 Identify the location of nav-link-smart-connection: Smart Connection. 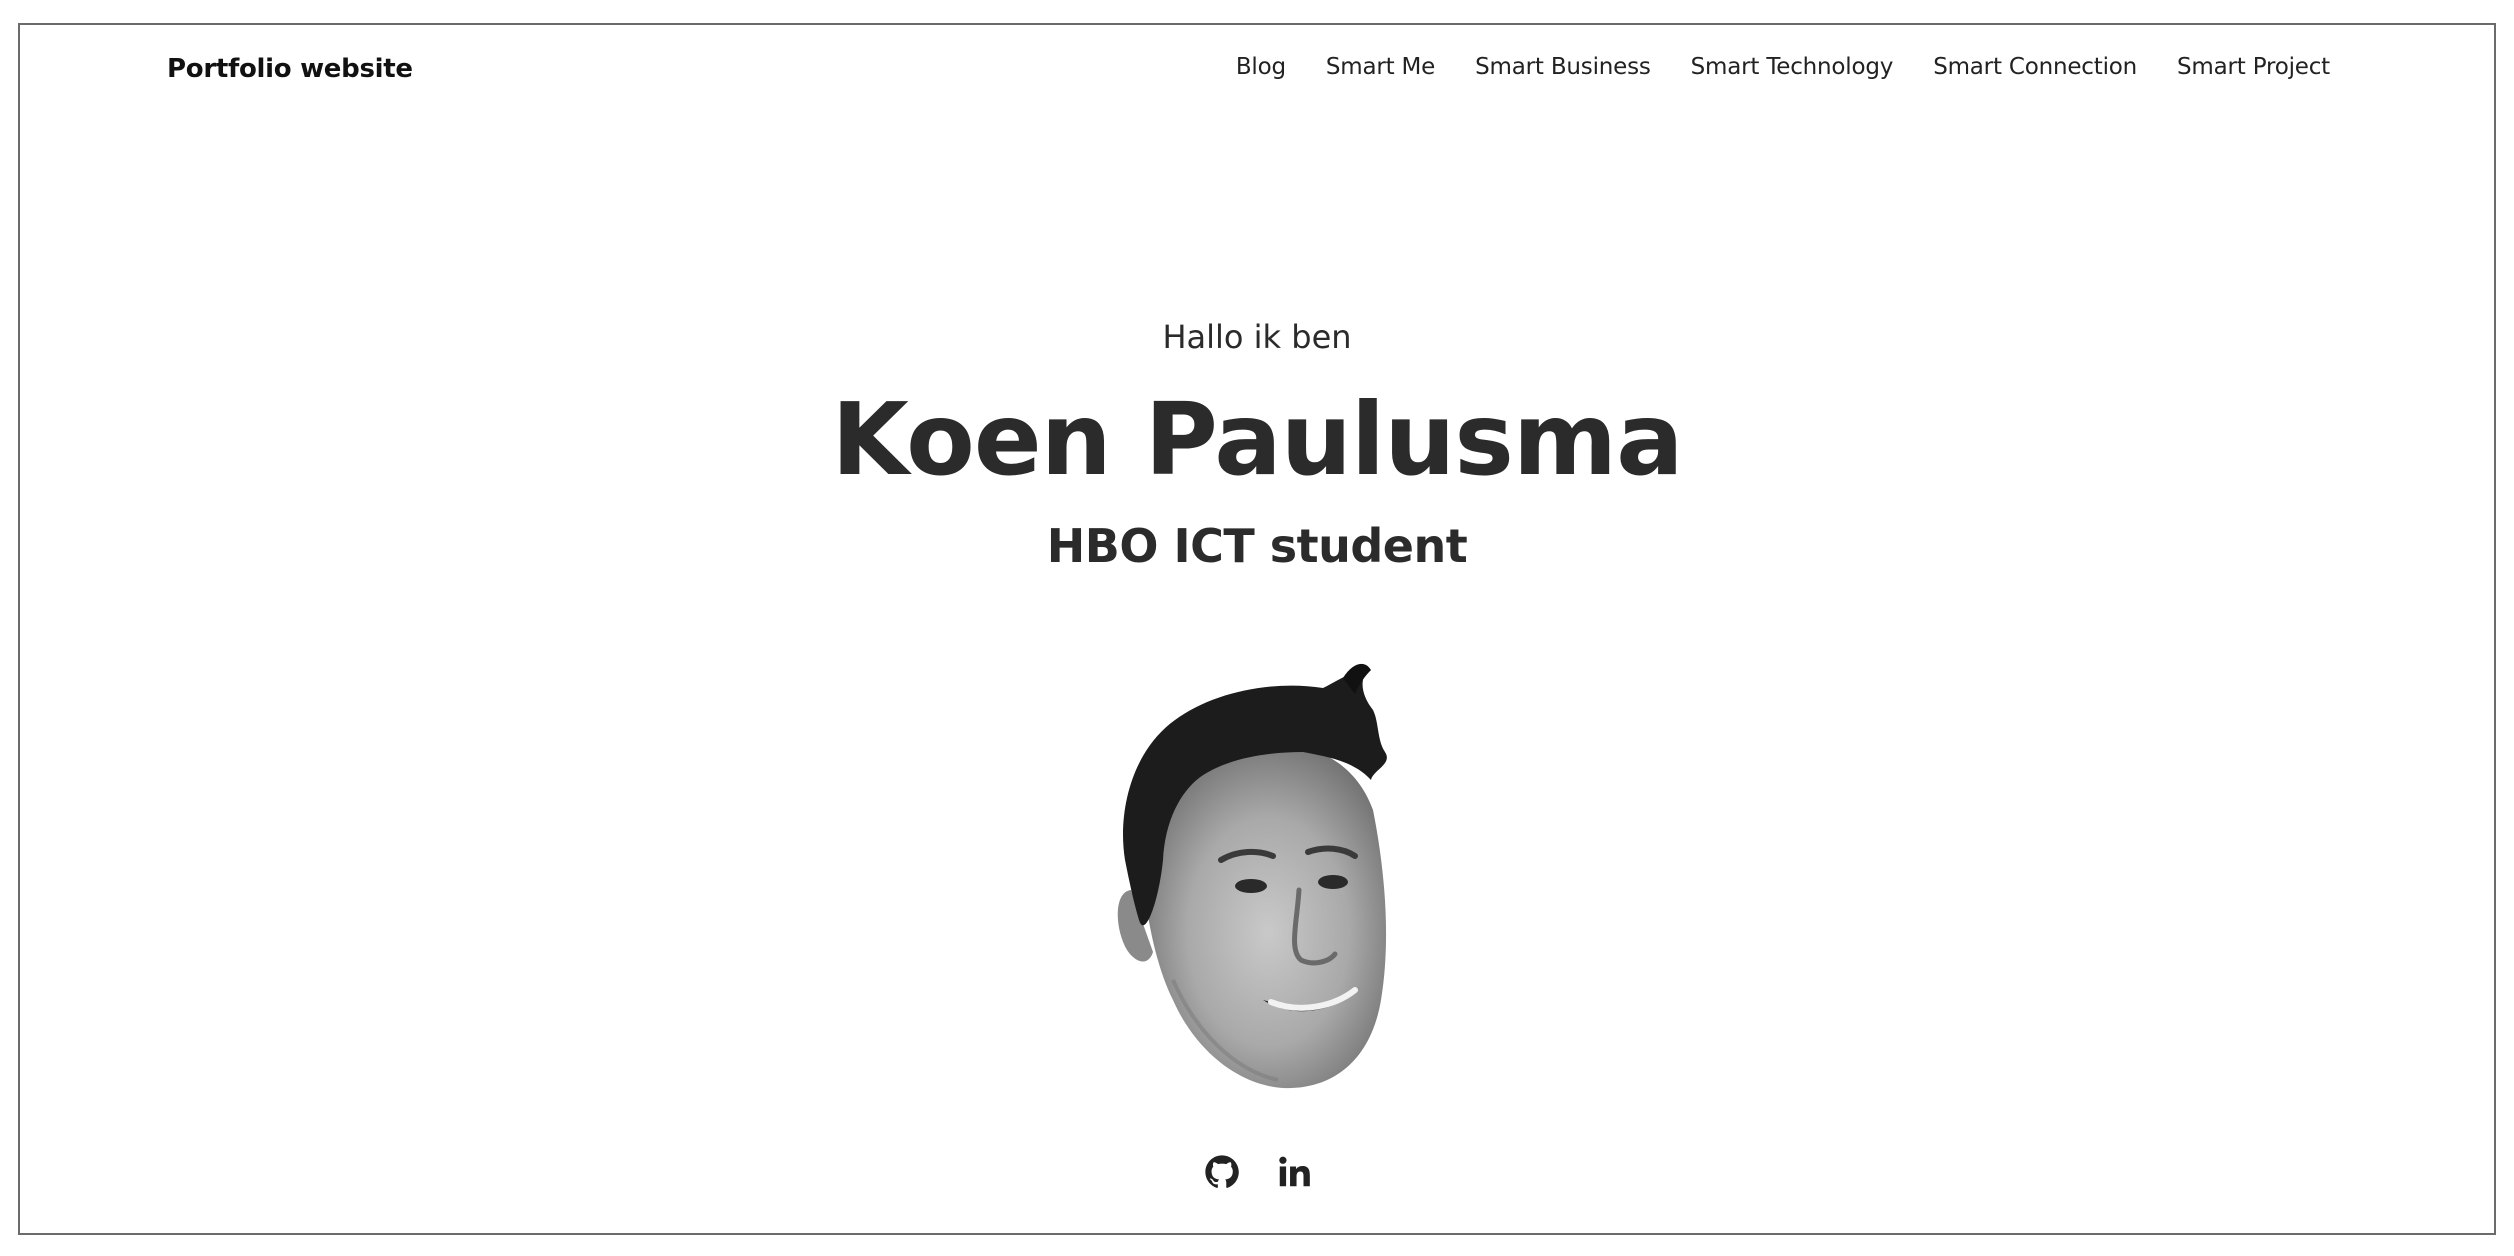
(2035, 67).